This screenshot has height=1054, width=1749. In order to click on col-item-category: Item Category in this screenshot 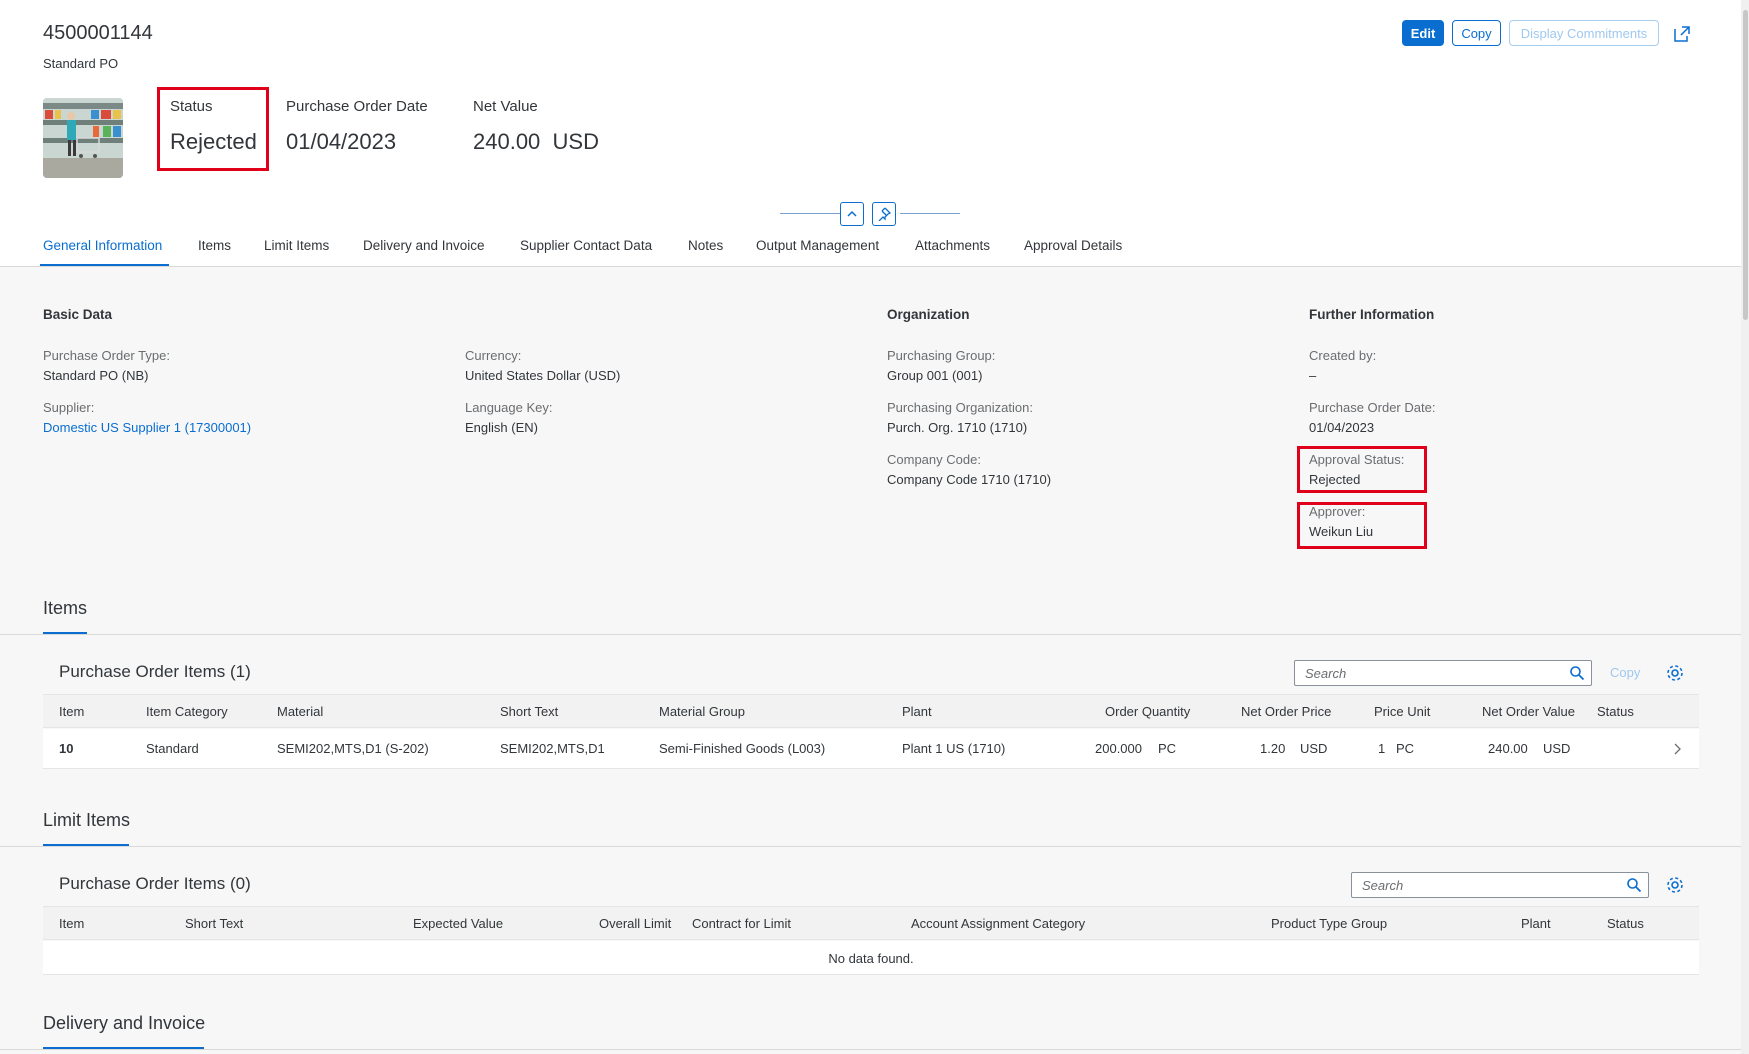, I will do `click(187, 711)`.